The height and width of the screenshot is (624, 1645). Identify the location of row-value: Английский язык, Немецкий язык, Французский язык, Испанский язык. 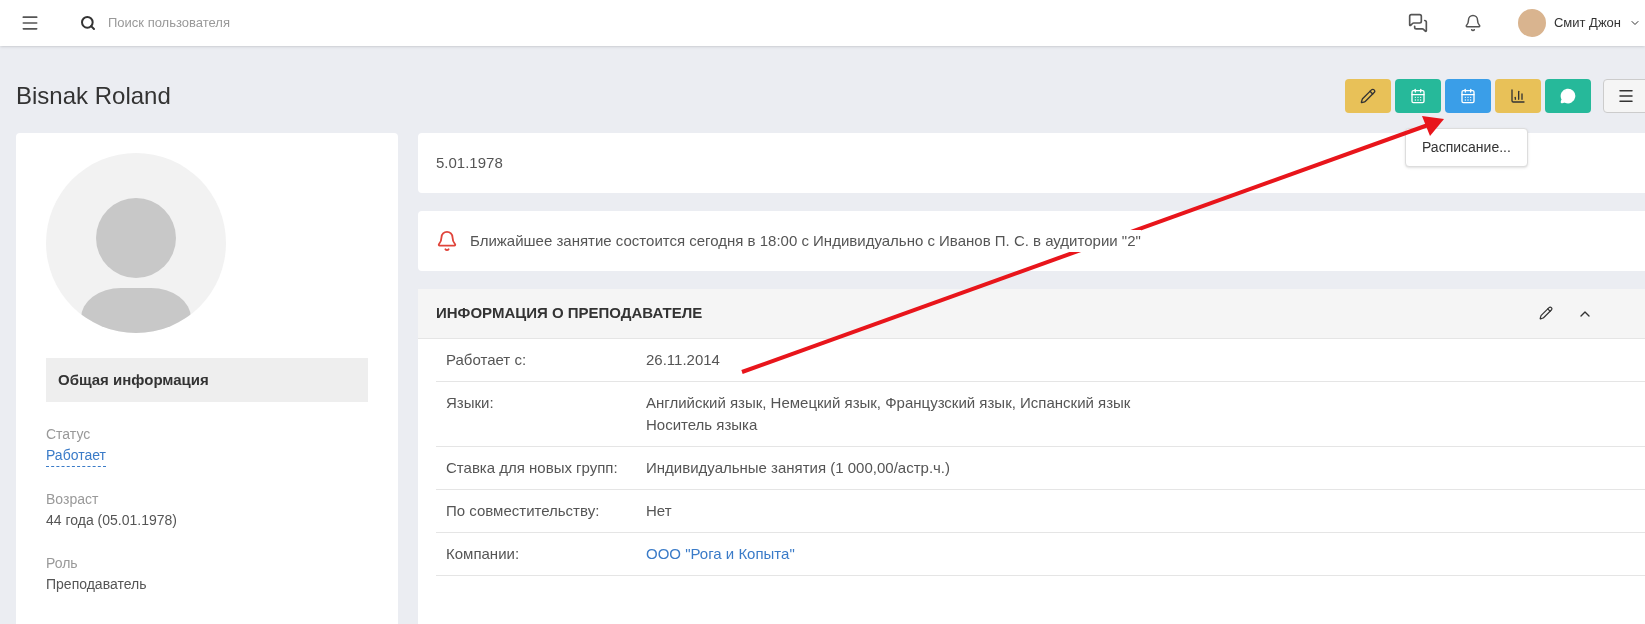
(888, 403).